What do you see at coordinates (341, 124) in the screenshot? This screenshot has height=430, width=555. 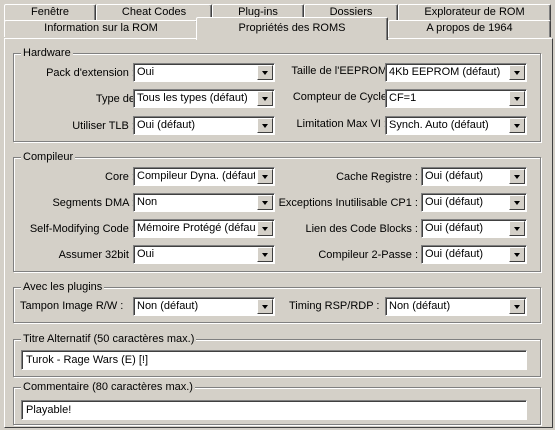 I see `max-vi-label: Limitation Max VI :` at bounding box center [341, 124].